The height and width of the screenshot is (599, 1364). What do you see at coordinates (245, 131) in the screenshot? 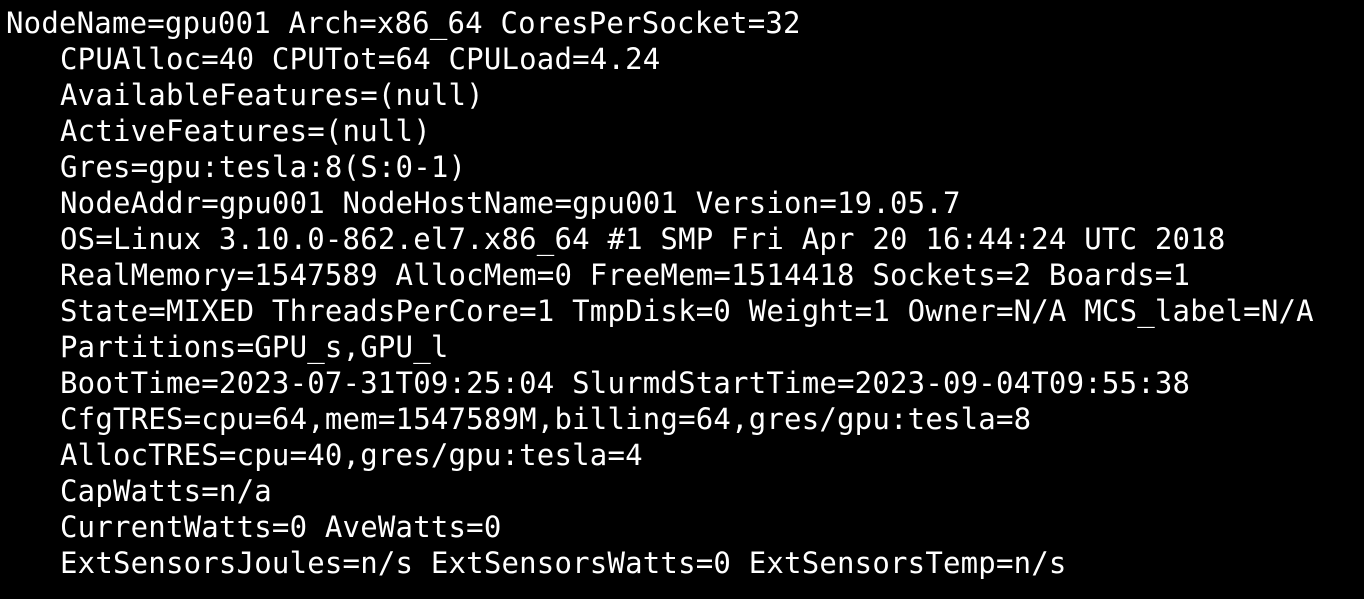
I see `terminal-line-active-features: ActiveFeatures=(null)` at bounding box center [245, 131].